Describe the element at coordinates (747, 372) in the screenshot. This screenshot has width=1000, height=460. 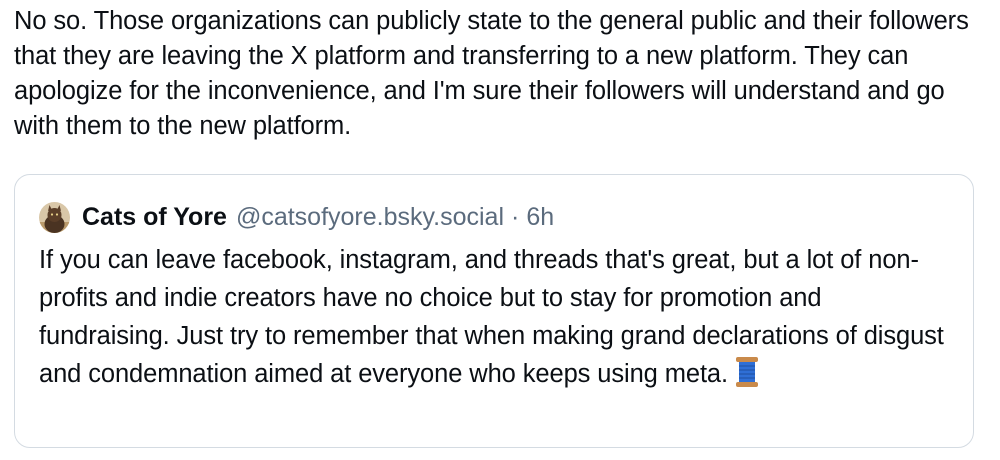
I see `thread-spool-icon` at that location.